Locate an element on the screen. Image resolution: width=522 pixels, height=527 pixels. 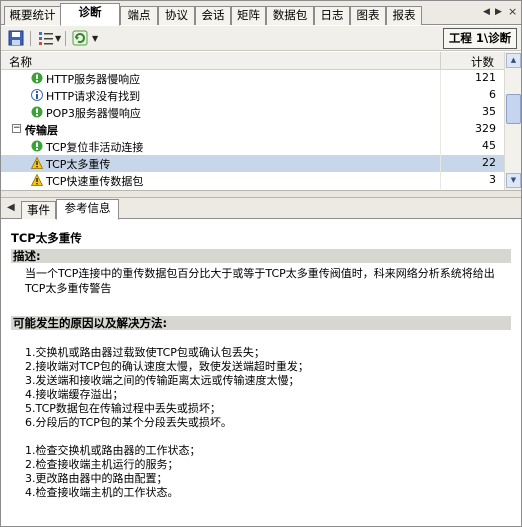
tab-reference-info: 参考信息 is located at coordinates (87, 209).